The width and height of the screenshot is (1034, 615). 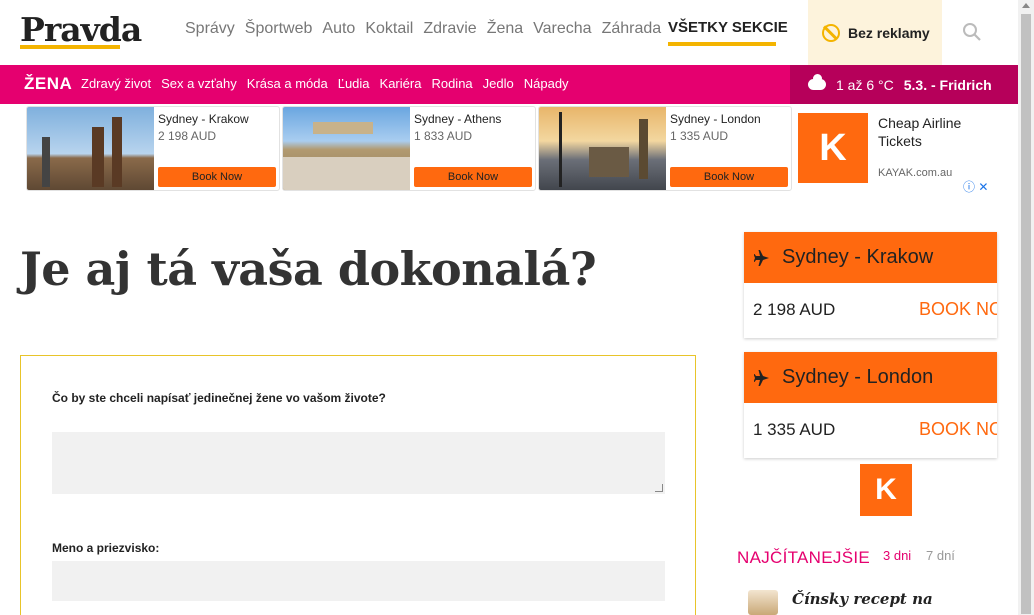 I want to click on ban-icon, so click(x=831, y=32).